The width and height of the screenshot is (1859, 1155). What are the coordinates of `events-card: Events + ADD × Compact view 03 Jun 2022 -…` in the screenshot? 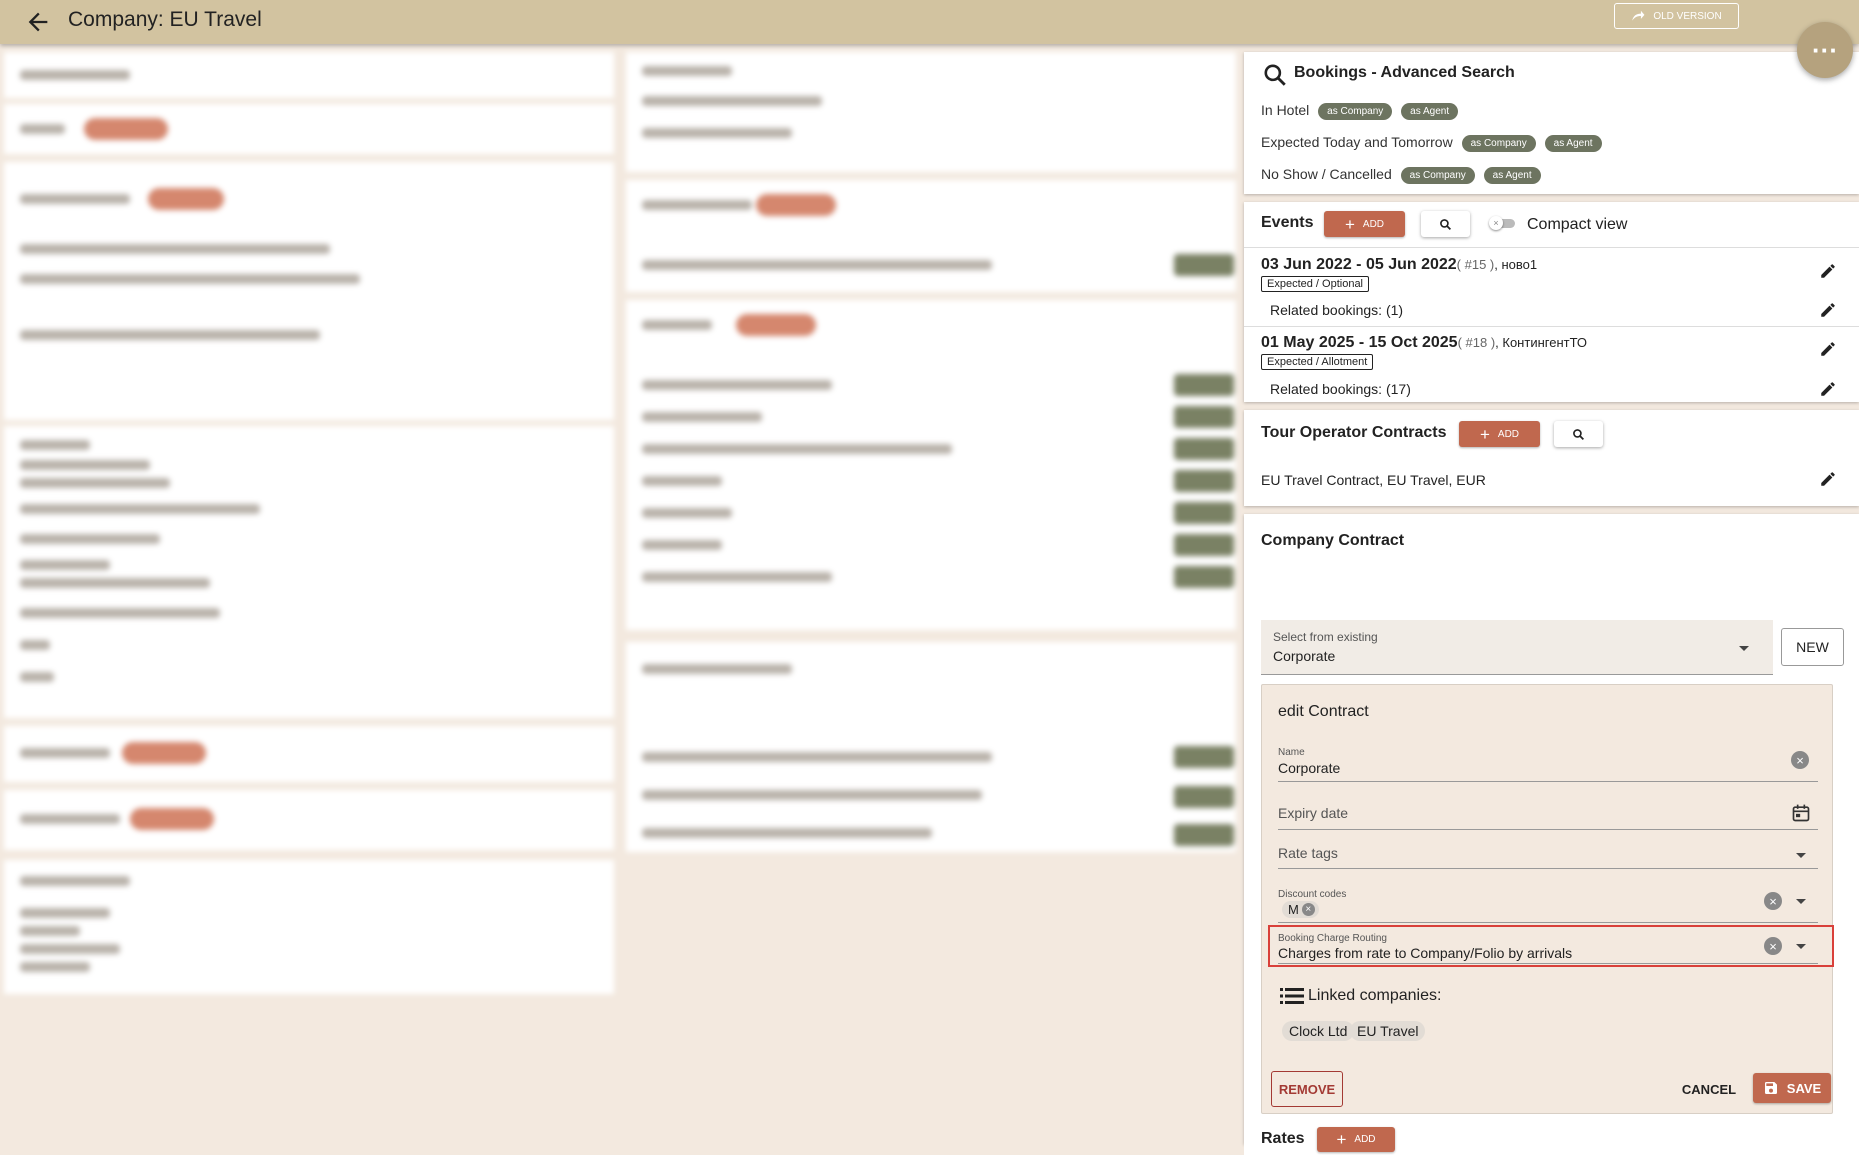 It's located at (1551, 302).